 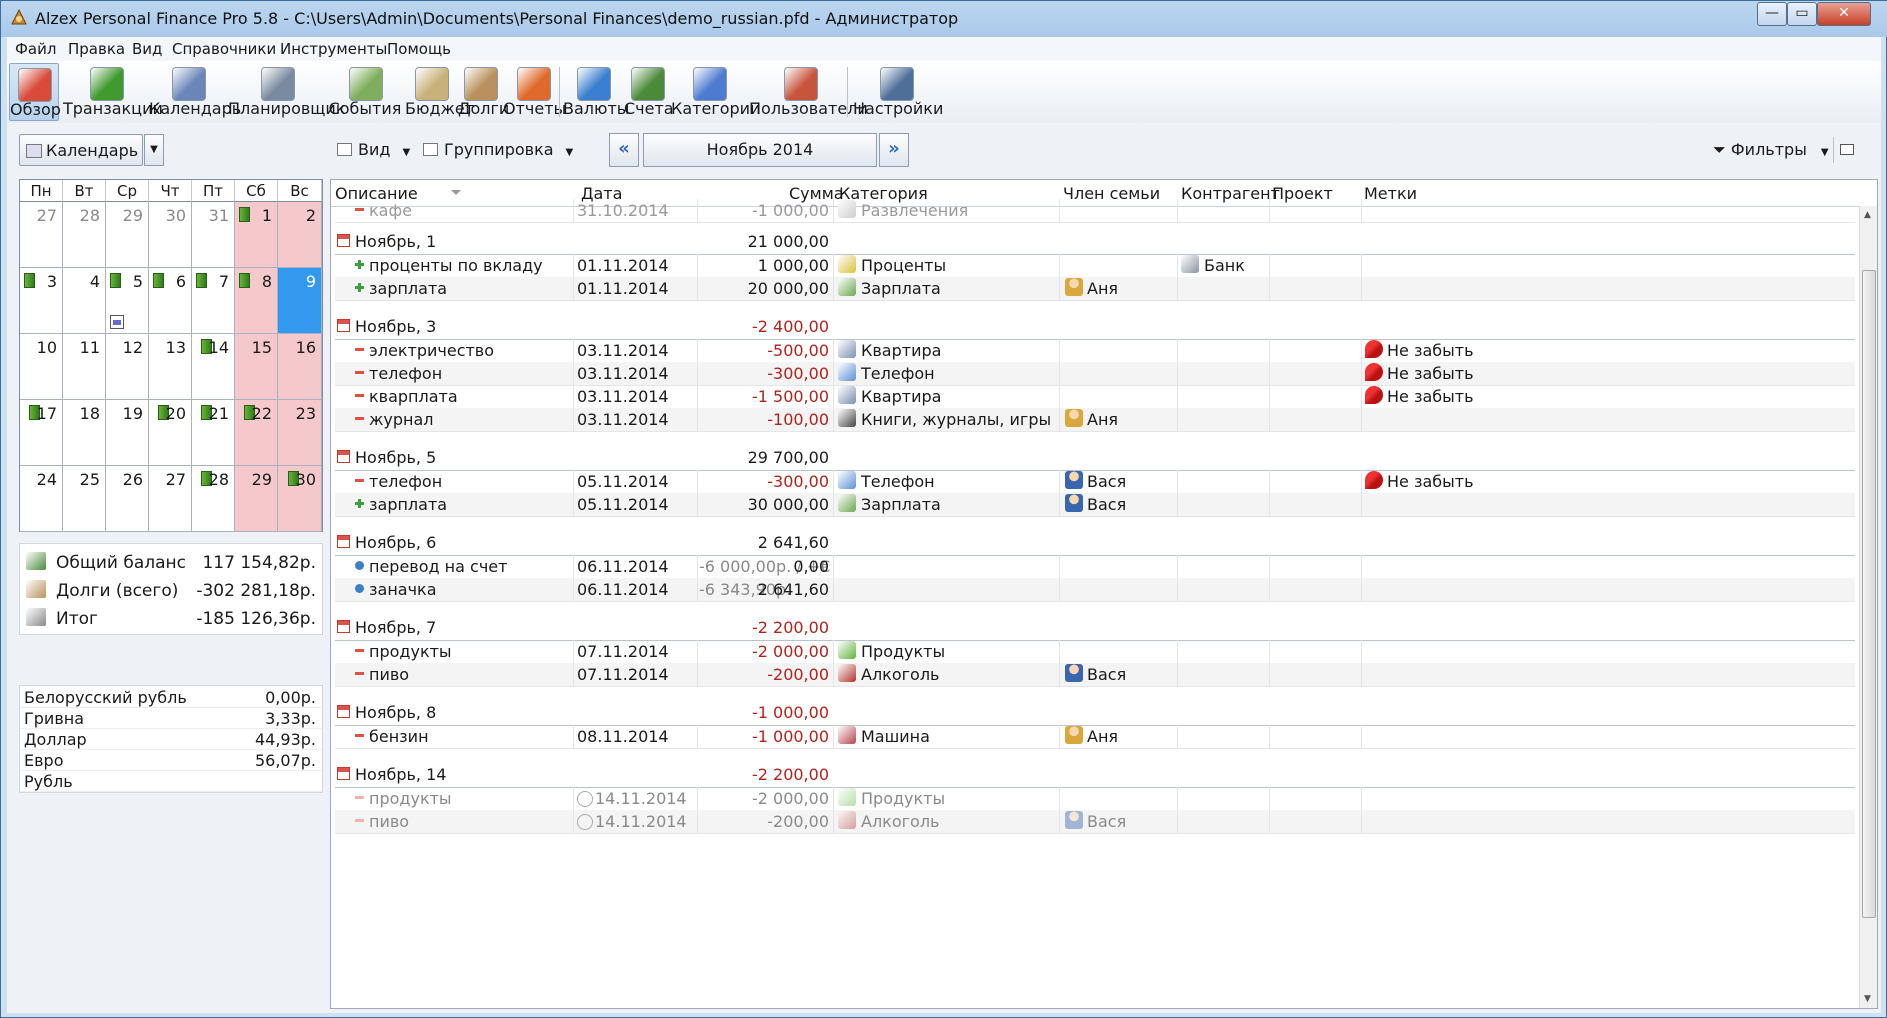 I want to click on panel-toggle-button, so click(x=1845, y=150).